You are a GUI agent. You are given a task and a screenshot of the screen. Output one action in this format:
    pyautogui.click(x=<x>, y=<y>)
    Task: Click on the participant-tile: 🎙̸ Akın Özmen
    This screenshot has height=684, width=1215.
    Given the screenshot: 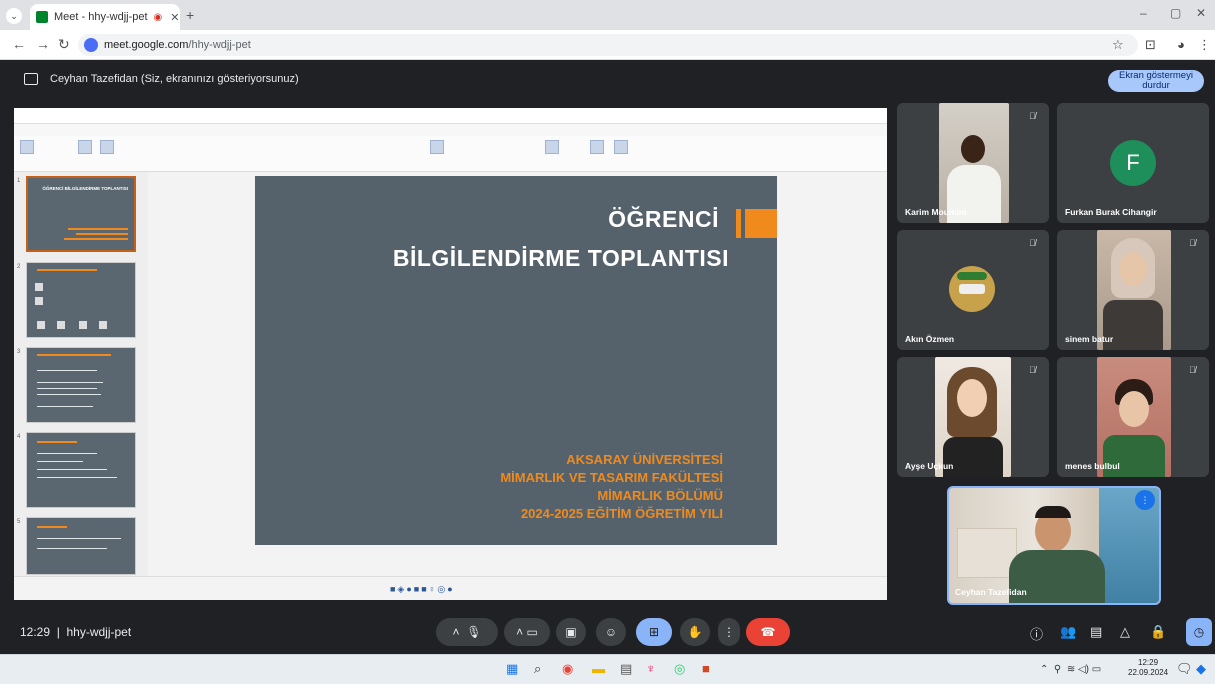 What is the action you would take?
    pyautogui.click(x=973, y=290)
    